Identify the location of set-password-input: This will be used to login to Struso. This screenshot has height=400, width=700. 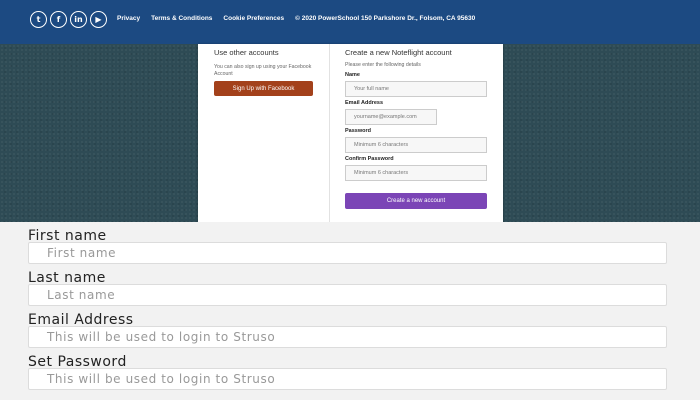
(347, 379).